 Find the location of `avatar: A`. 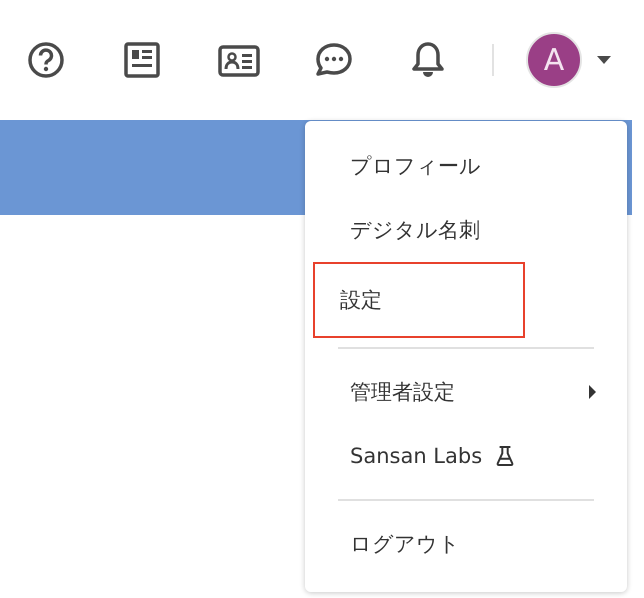

avatar: A is located at coordinates (554, 60).